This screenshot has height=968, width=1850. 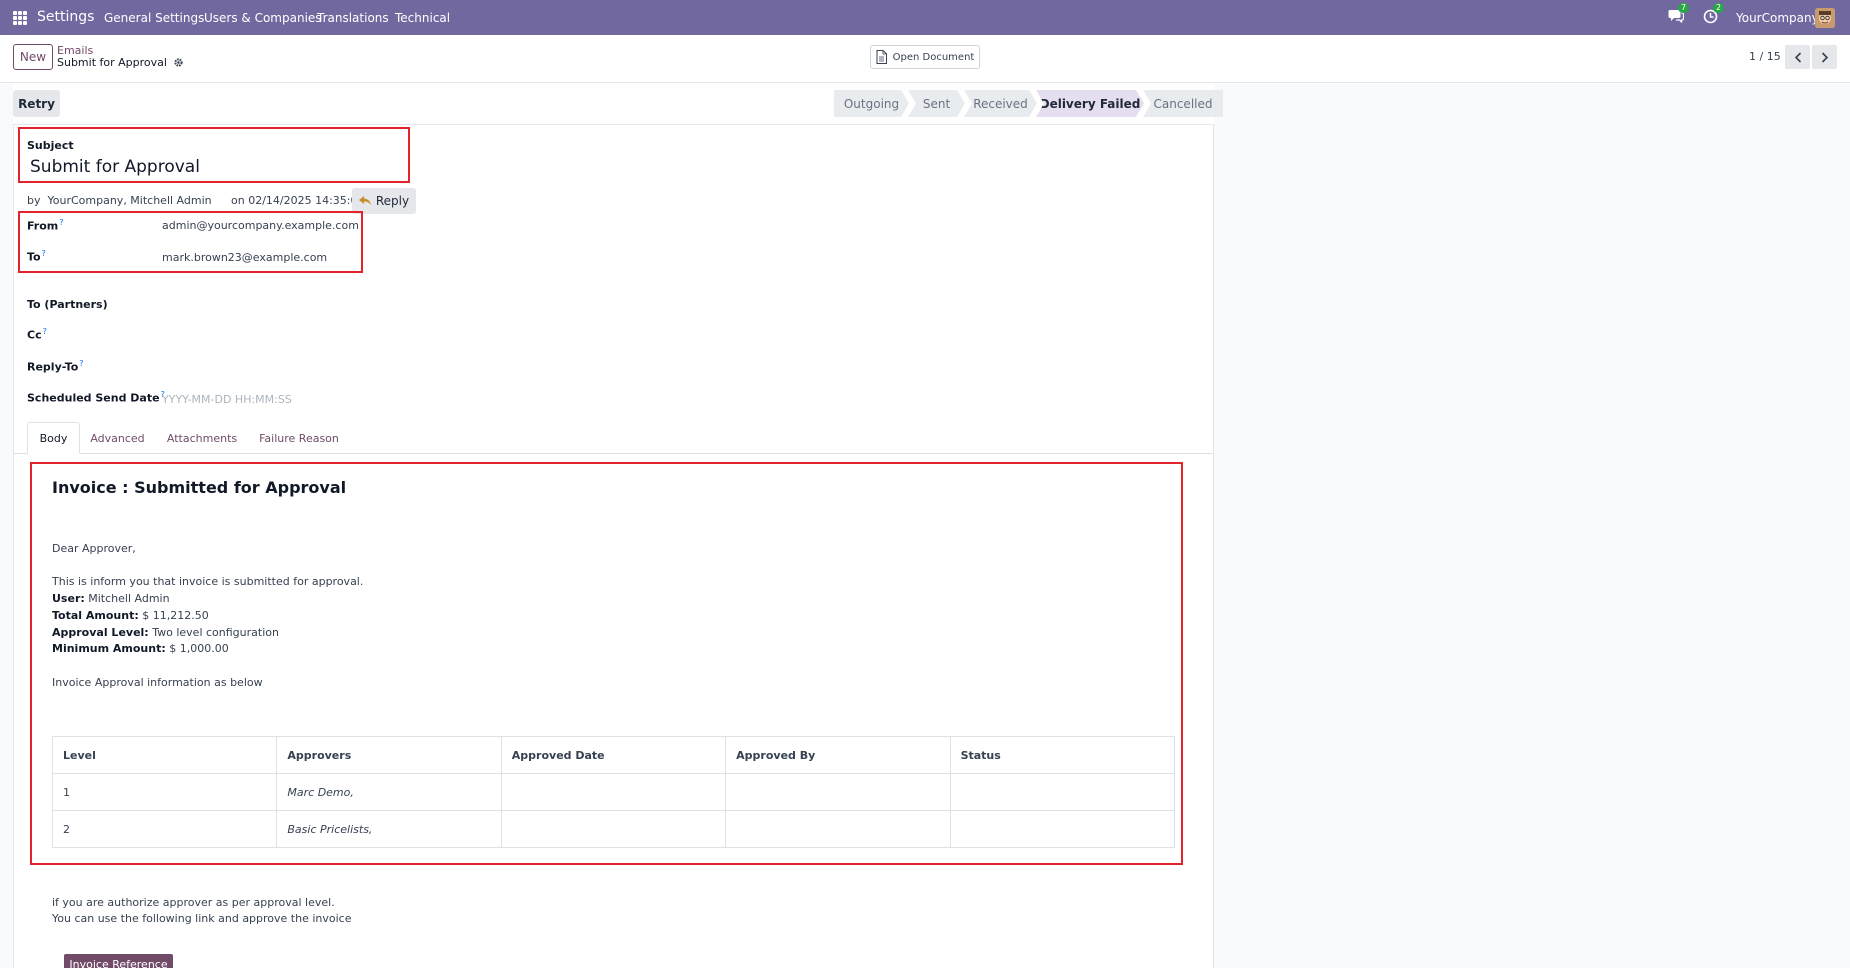 I want to click on tab-advanced: Advanced, so click(x=117, y=438).